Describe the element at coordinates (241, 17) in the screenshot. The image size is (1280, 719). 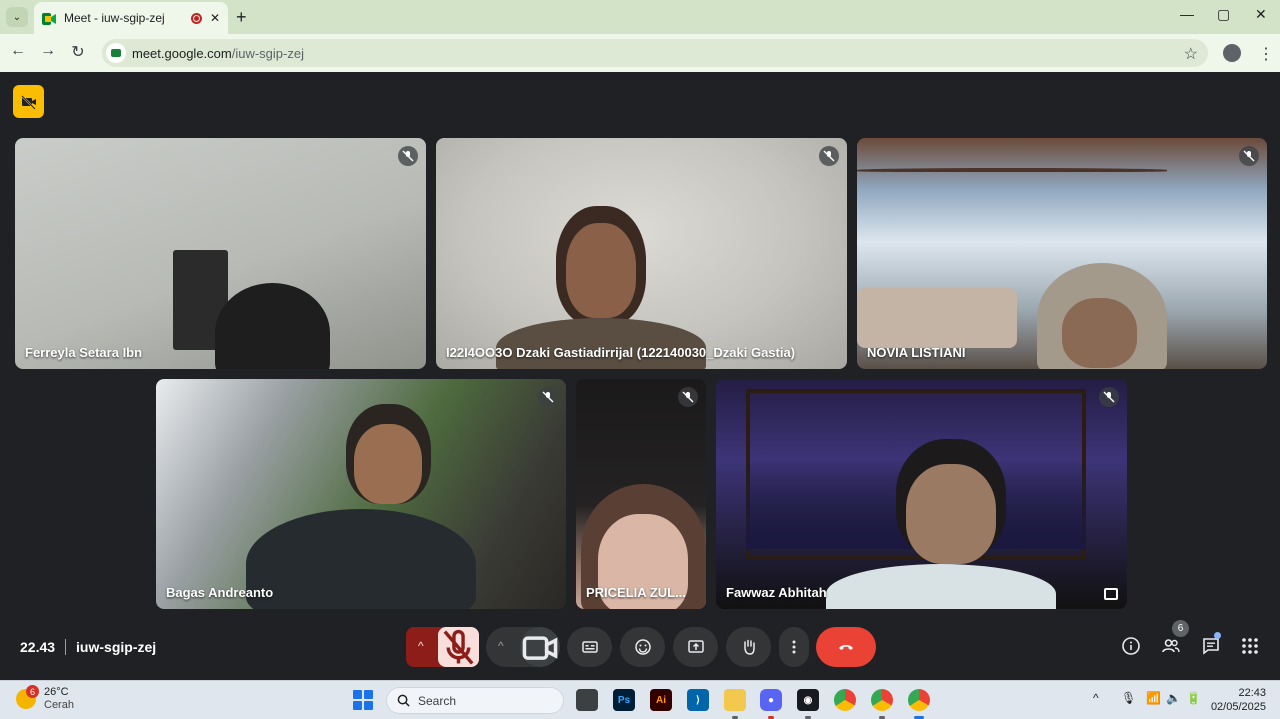
I see `new-tab-button: +` at that location.